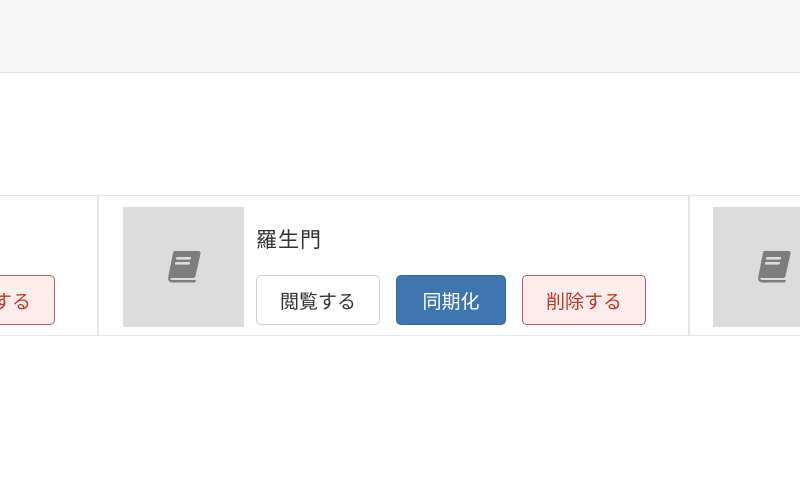 The image size is (800, 480). What do you see at coordinates (318, 300) in the screenshot?
I see `view-button: 閲覧する` at bounding box center [318, 300].